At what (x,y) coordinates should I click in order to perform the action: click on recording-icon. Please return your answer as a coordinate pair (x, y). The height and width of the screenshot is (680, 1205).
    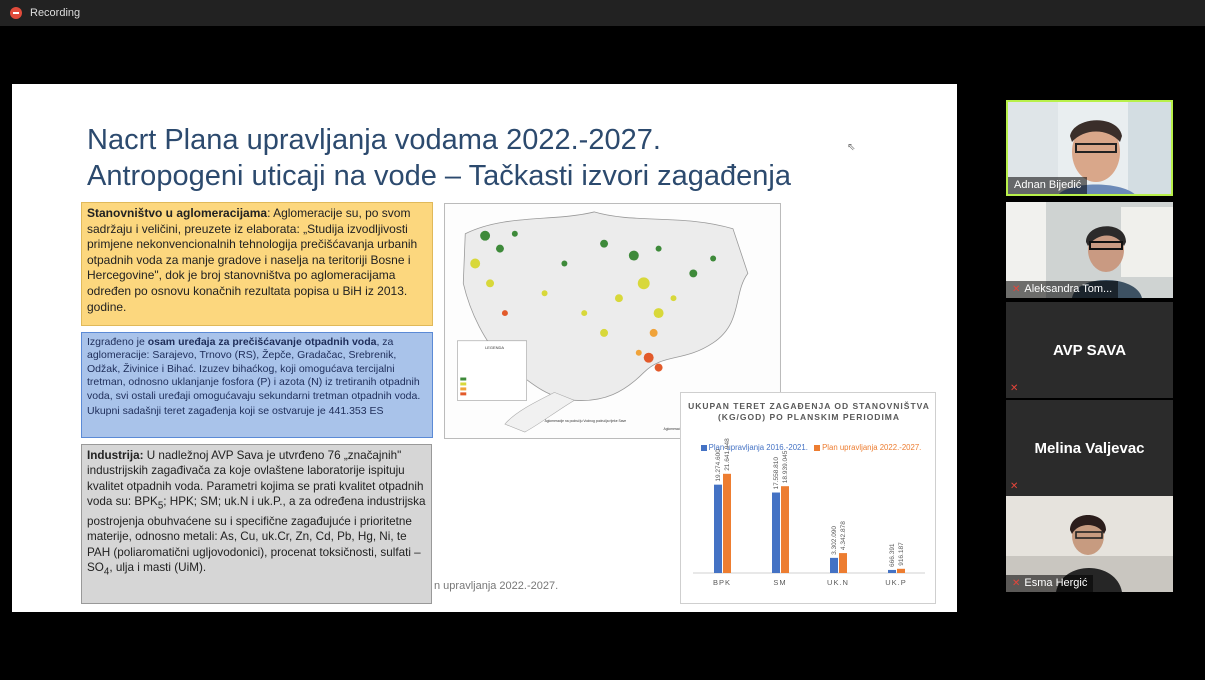
    Looking at the image, I should click on (16, 13).